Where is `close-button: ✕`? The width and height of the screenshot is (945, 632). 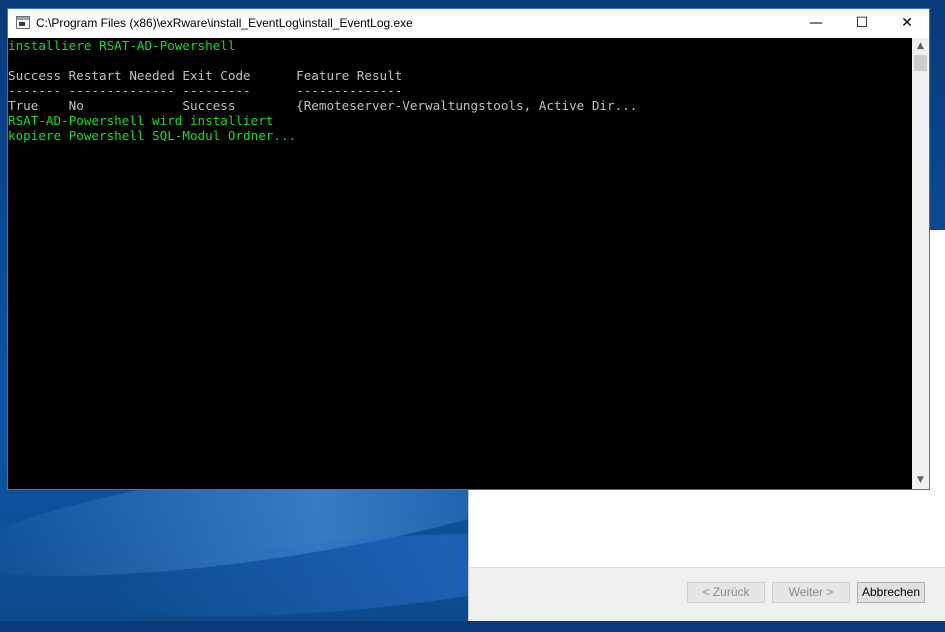 close-button: ✕ is located at coordinates (907, 23).